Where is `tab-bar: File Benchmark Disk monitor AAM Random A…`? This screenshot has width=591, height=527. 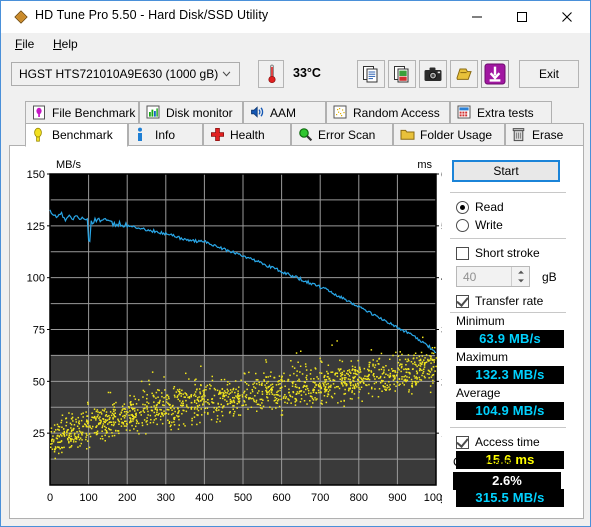 tab-bar: File Benchmark Disk monitor AAM Random A… is located at coordinates (296, 124).